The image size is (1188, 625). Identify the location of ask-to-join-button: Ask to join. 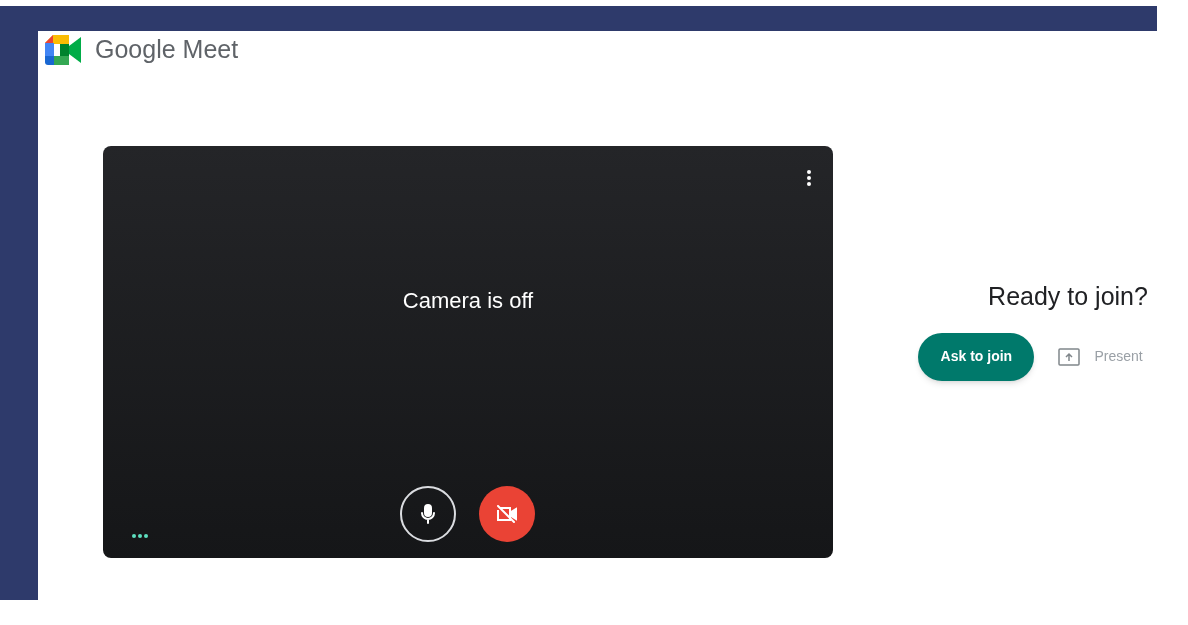
(976, 356).